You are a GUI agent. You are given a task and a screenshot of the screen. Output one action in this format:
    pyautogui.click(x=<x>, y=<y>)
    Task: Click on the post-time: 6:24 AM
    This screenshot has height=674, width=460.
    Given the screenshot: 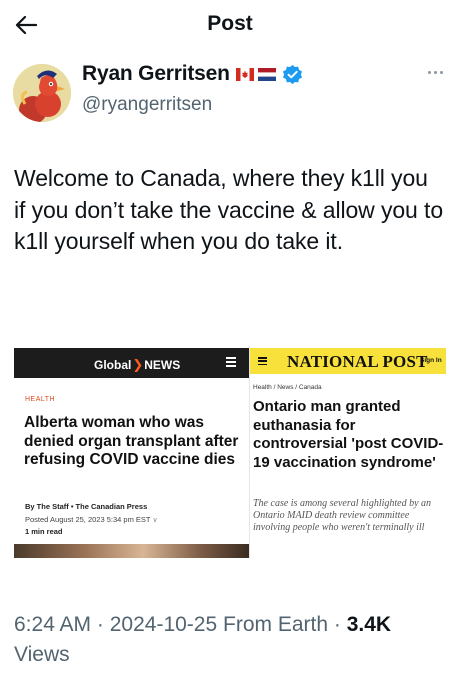 What is the action you would take?
    pyautogui.click(x=52, y=624)
    